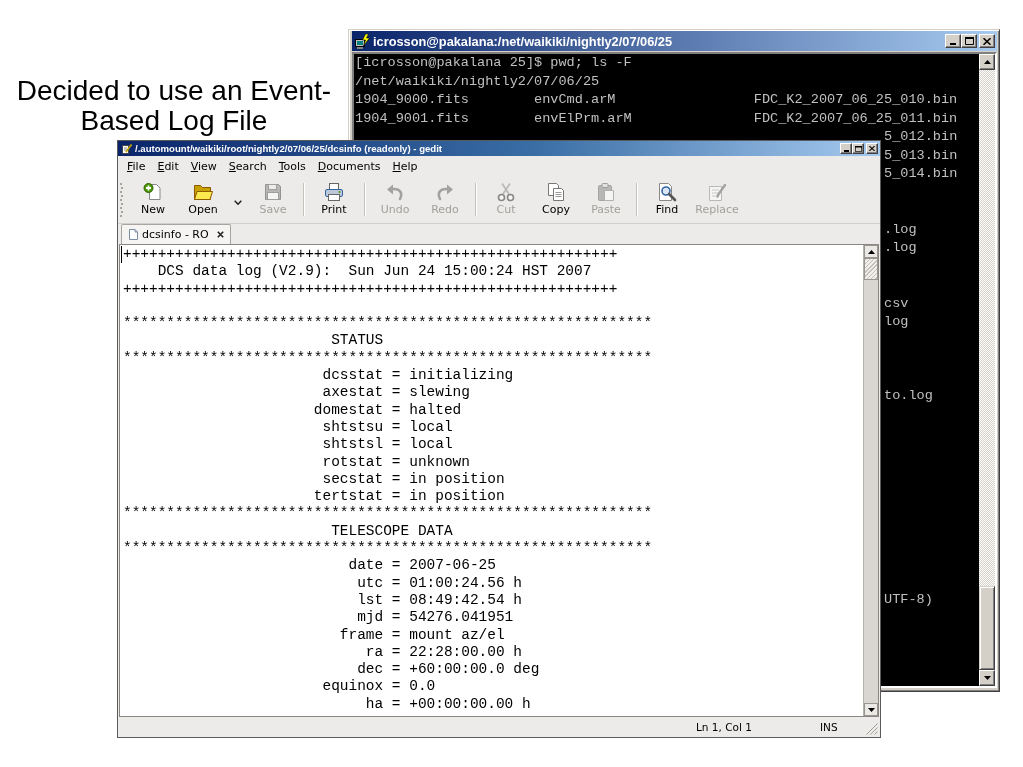 The image size is (1023, 767). Describe the element at coordinates (443, 651) in the screenshot. I see `log-field: ra = 22:28:00.00 h` at that location.